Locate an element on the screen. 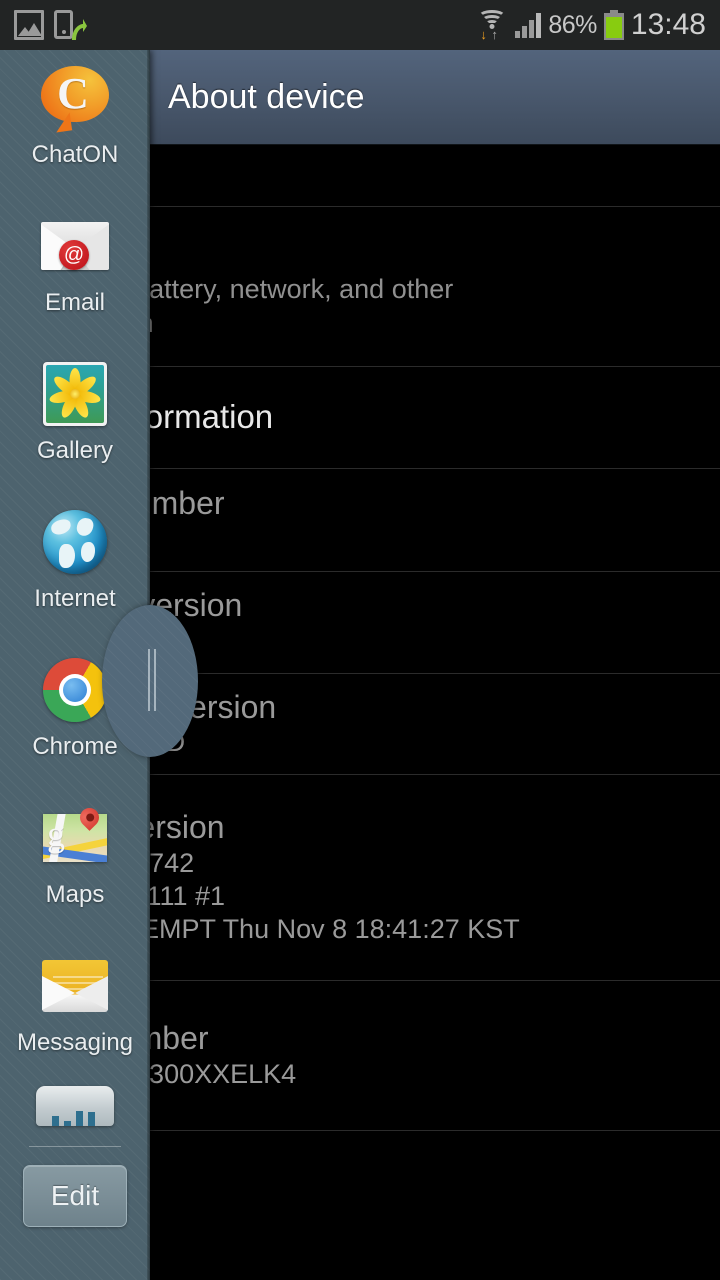 This screenshot has width=720, height=1280. signal-bars-icon is located at coordinates (528, 25).